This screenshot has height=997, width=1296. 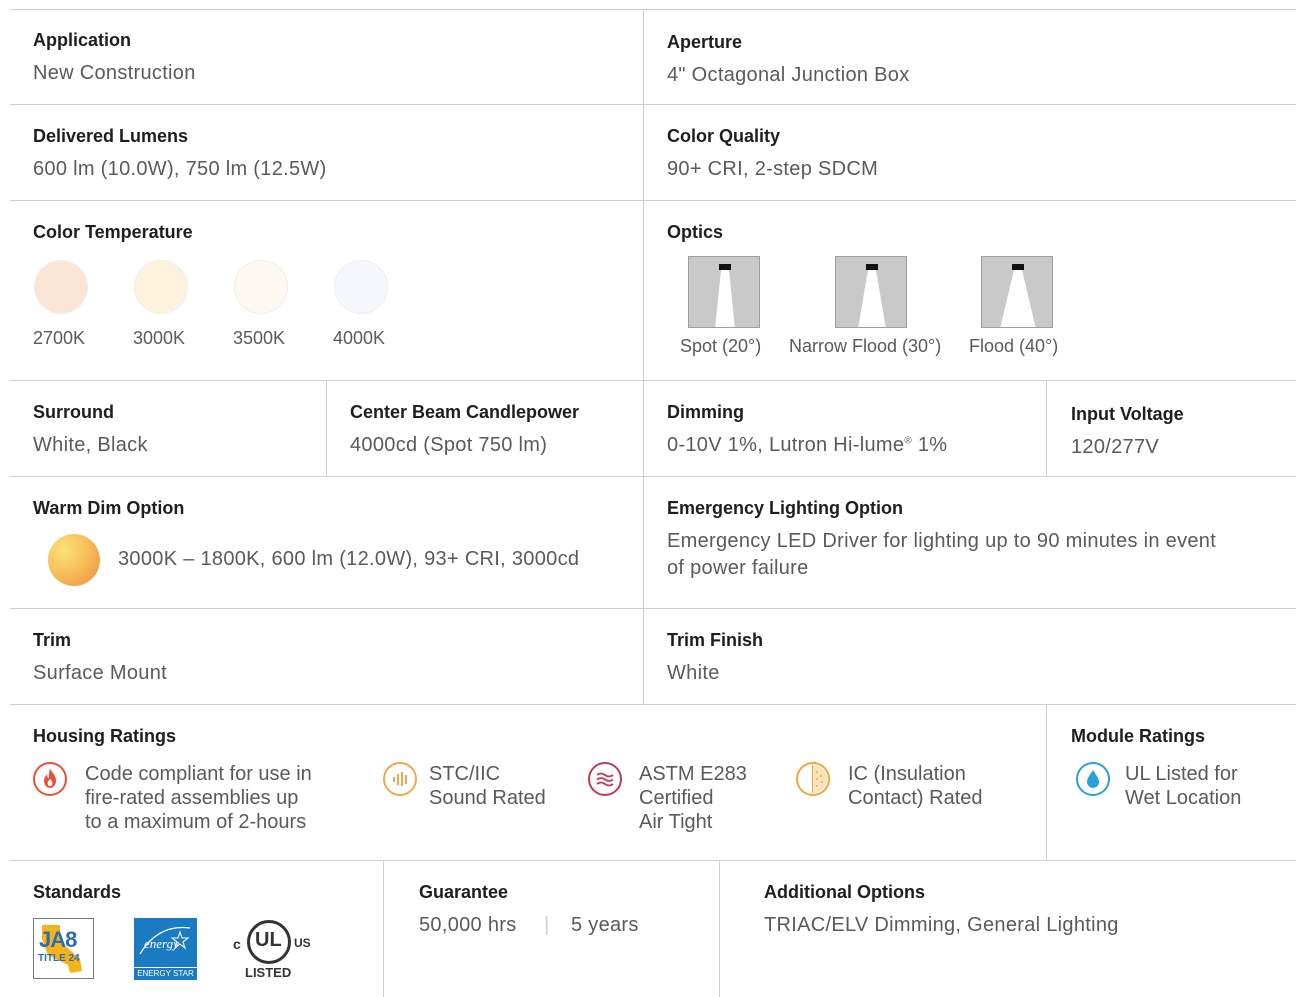 I want to click on color-quality-value: 90+ CRI, 2-step SDCM, so click(x=773, y=169).